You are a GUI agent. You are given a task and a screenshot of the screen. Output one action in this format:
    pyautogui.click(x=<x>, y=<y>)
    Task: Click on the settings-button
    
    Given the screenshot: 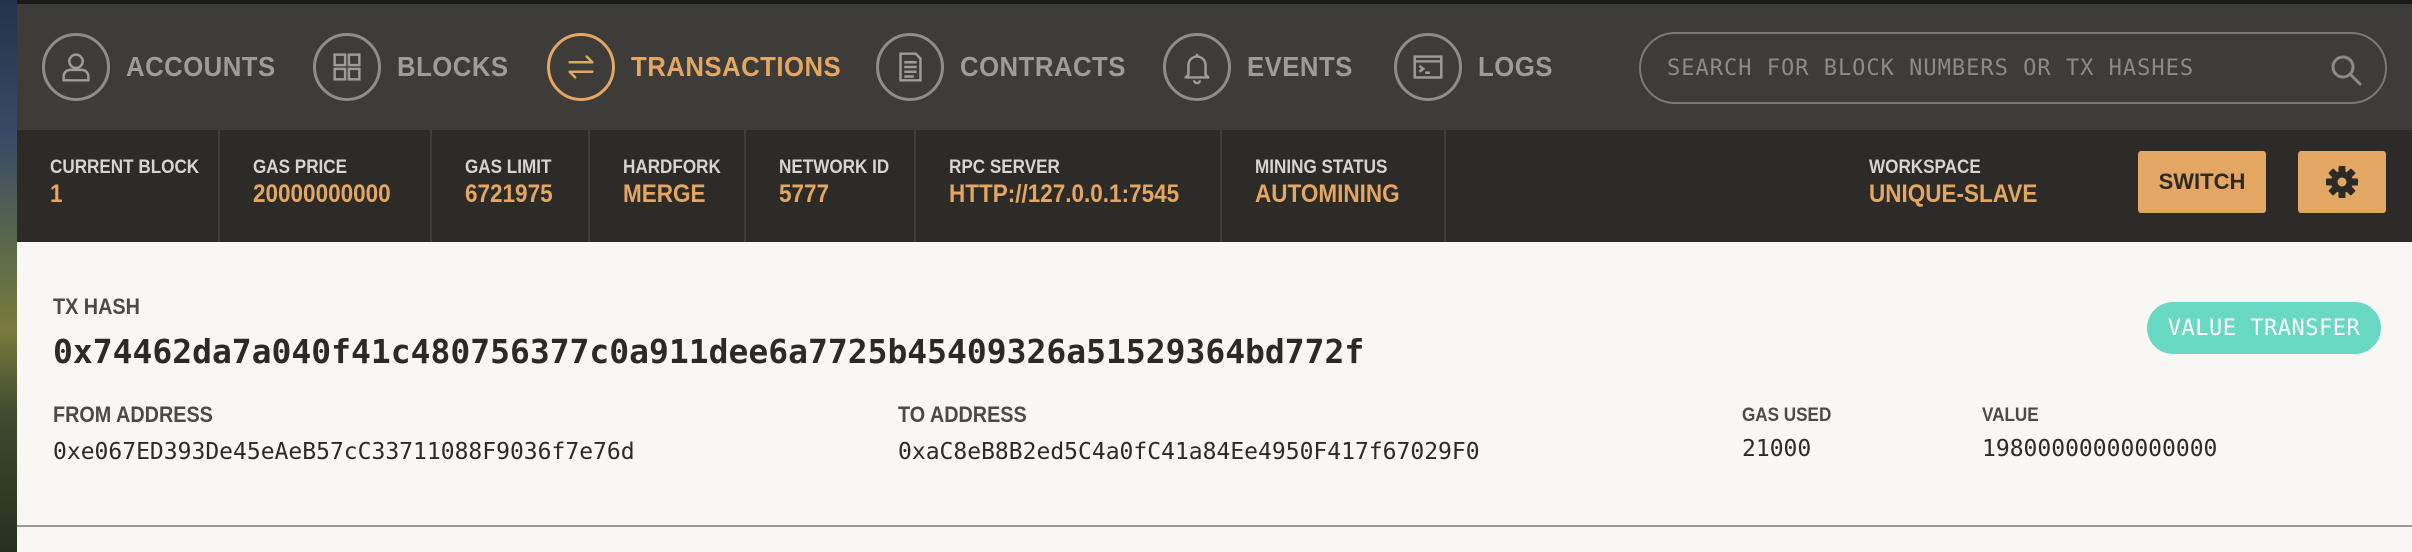 What is the action you would take?
    pyautogui.click(x=2342, y=182)
    